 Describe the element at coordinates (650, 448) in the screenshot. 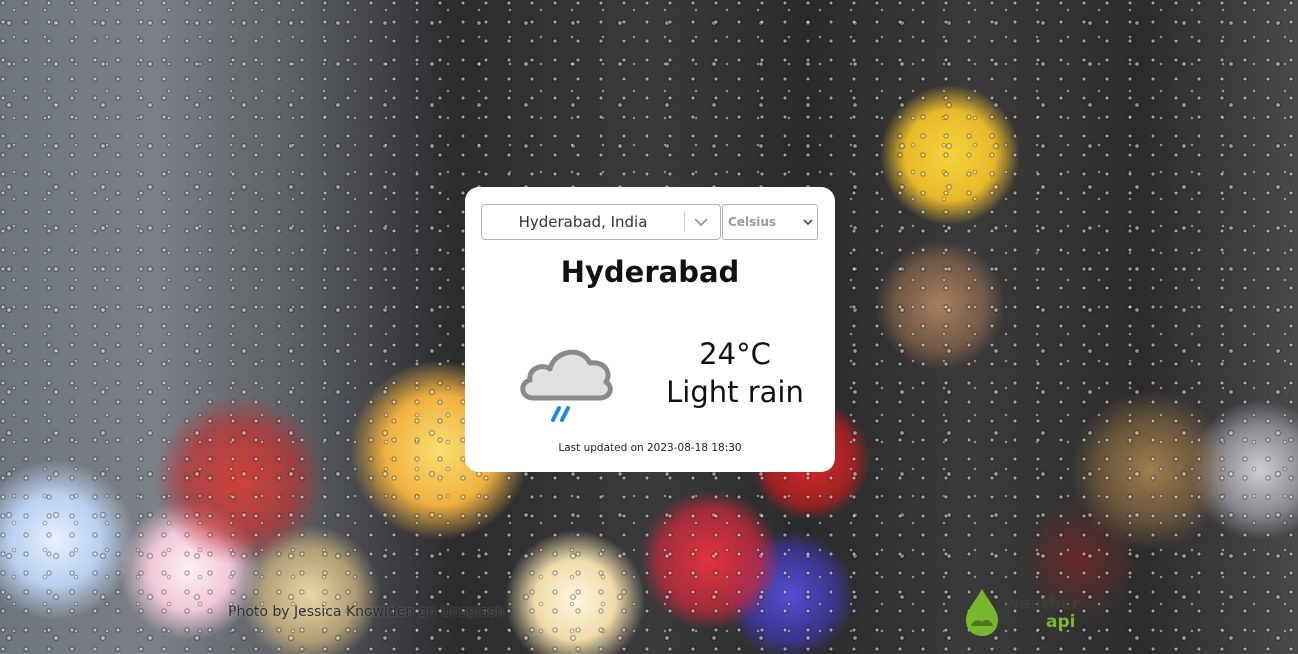

I see `last-updated: Last updated on 2023-08-18 18:30` at that location.